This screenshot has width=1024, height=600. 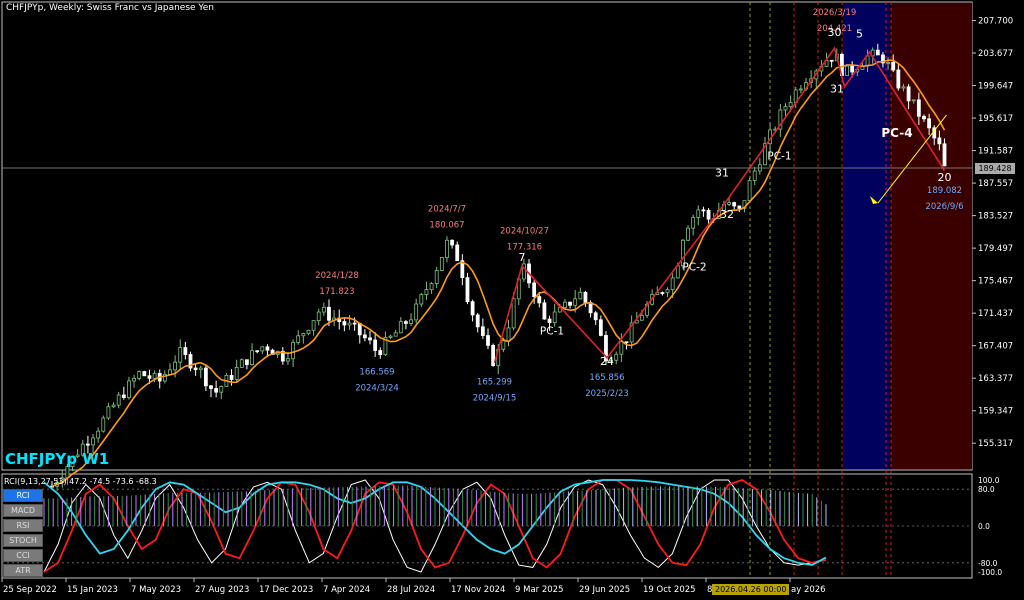 I want to click on oscillator-axis-label: -100.0, so click(x=990, y=572).